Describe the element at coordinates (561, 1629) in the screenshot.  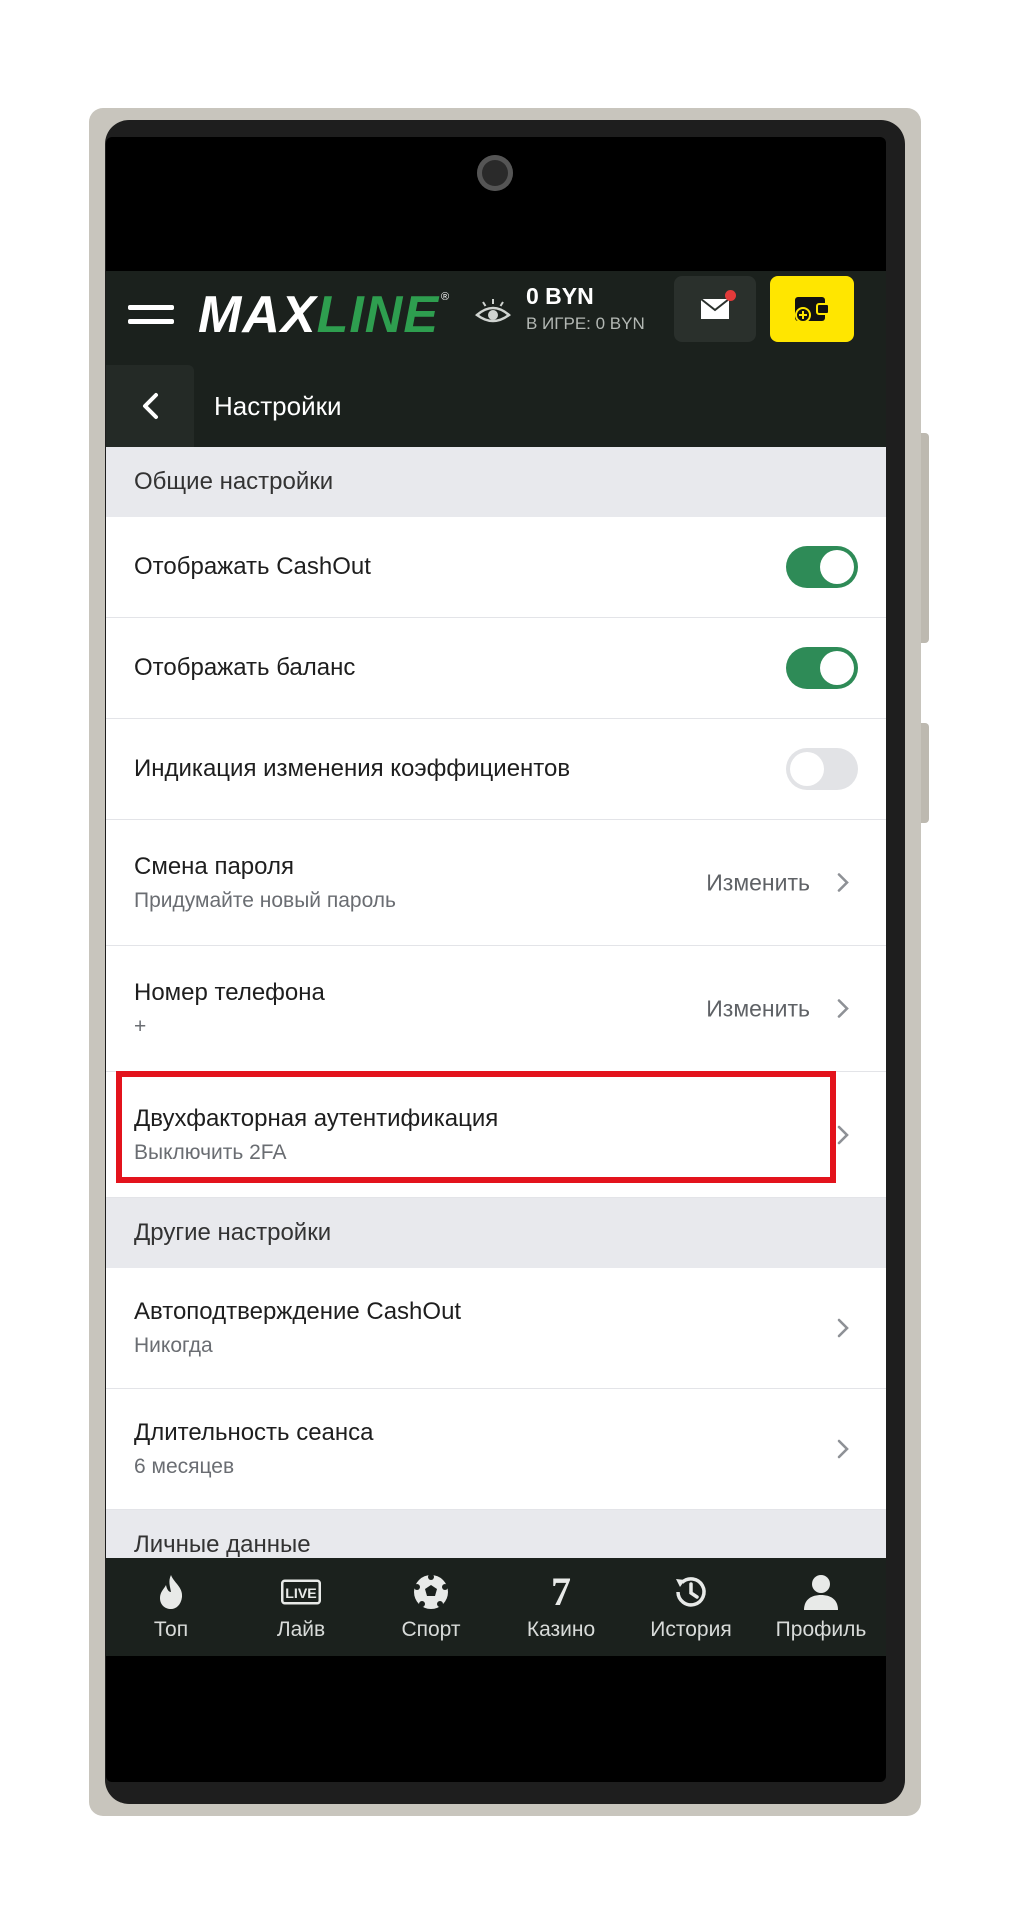
I see `nav-casino-label: Казино` at that location.